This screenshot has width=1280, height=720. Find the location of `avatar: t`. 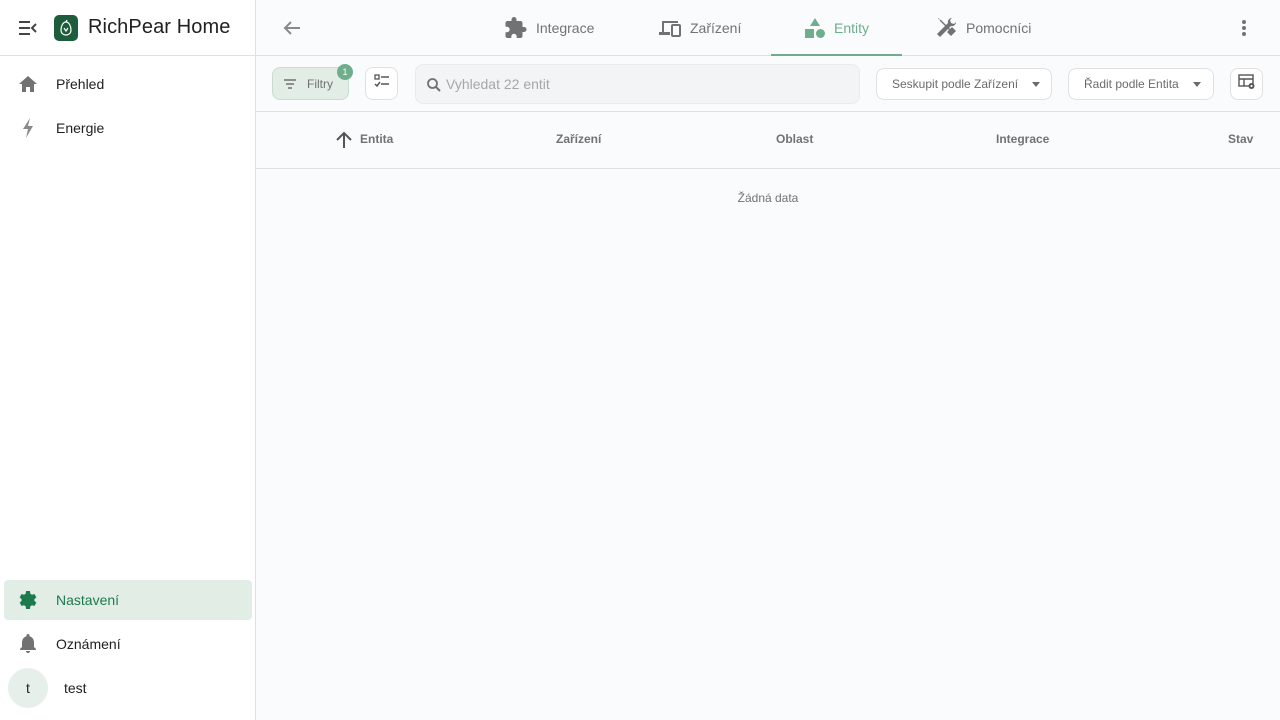

avatar: t is located at coordinates (28, 688).